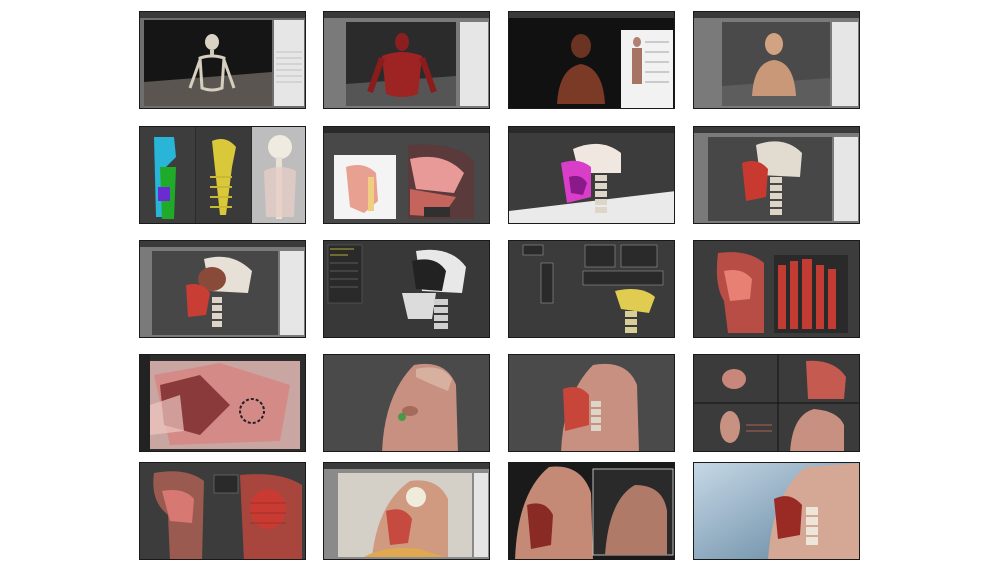 This screenshot has height=563, width=1000. I want to click on tile-head-section-reference, so click(406, 175).